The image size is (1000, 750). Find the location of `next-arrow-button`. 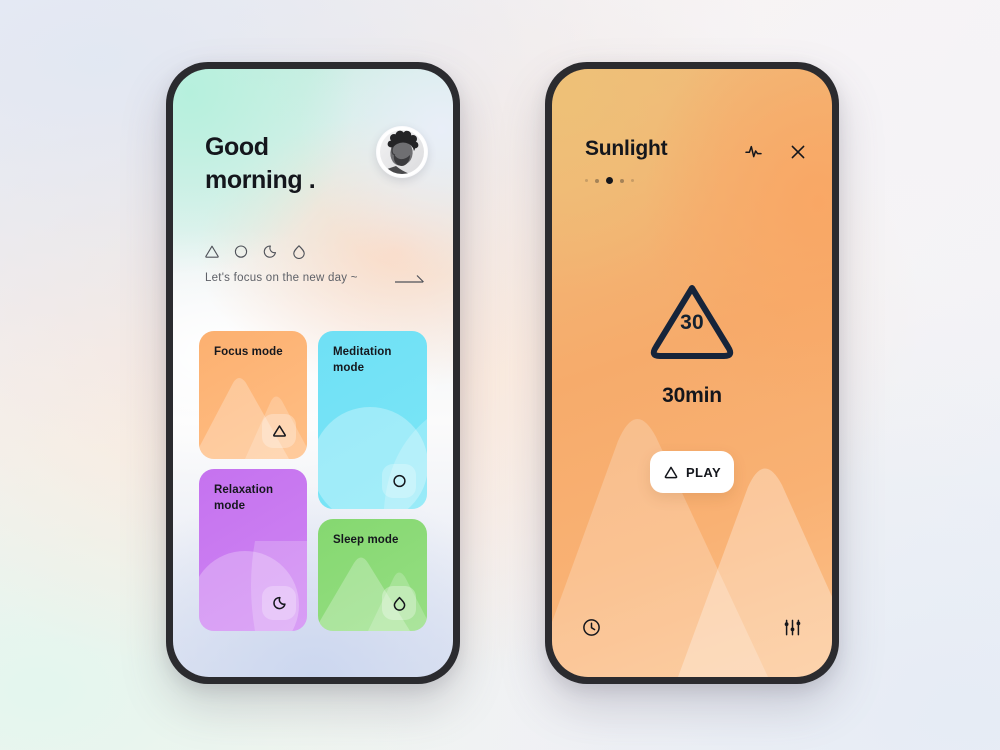

next-arrow-button is located at coordinates (410, 279).